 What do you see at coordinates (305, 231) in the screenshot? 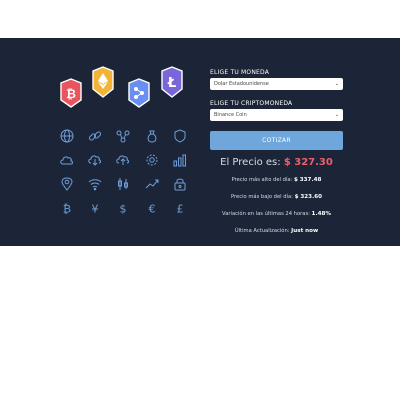
I see `updated-value: Just now` at bounding box center [305, 231].